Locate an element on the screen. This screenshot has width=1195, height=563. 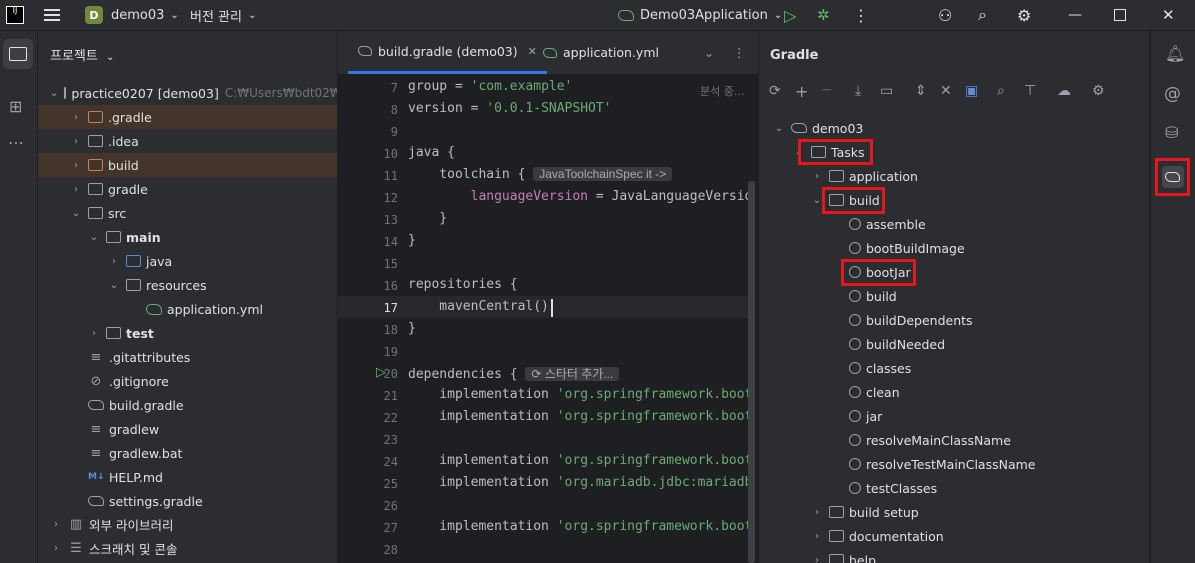
link-project-icon: ▣ is located at coordinates (971, 91).